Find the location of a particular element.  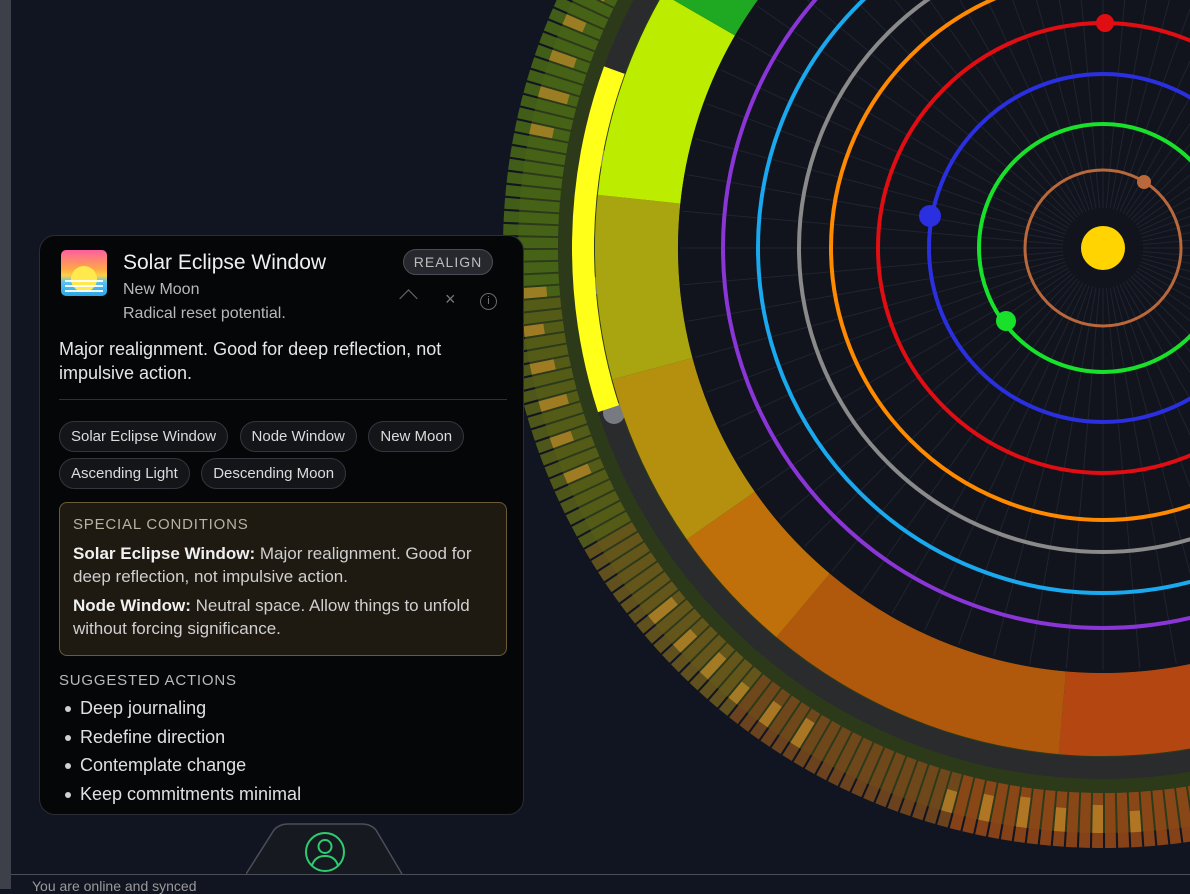

panel-tagline: Radical reset potential. is located at coordinates (204, 313).